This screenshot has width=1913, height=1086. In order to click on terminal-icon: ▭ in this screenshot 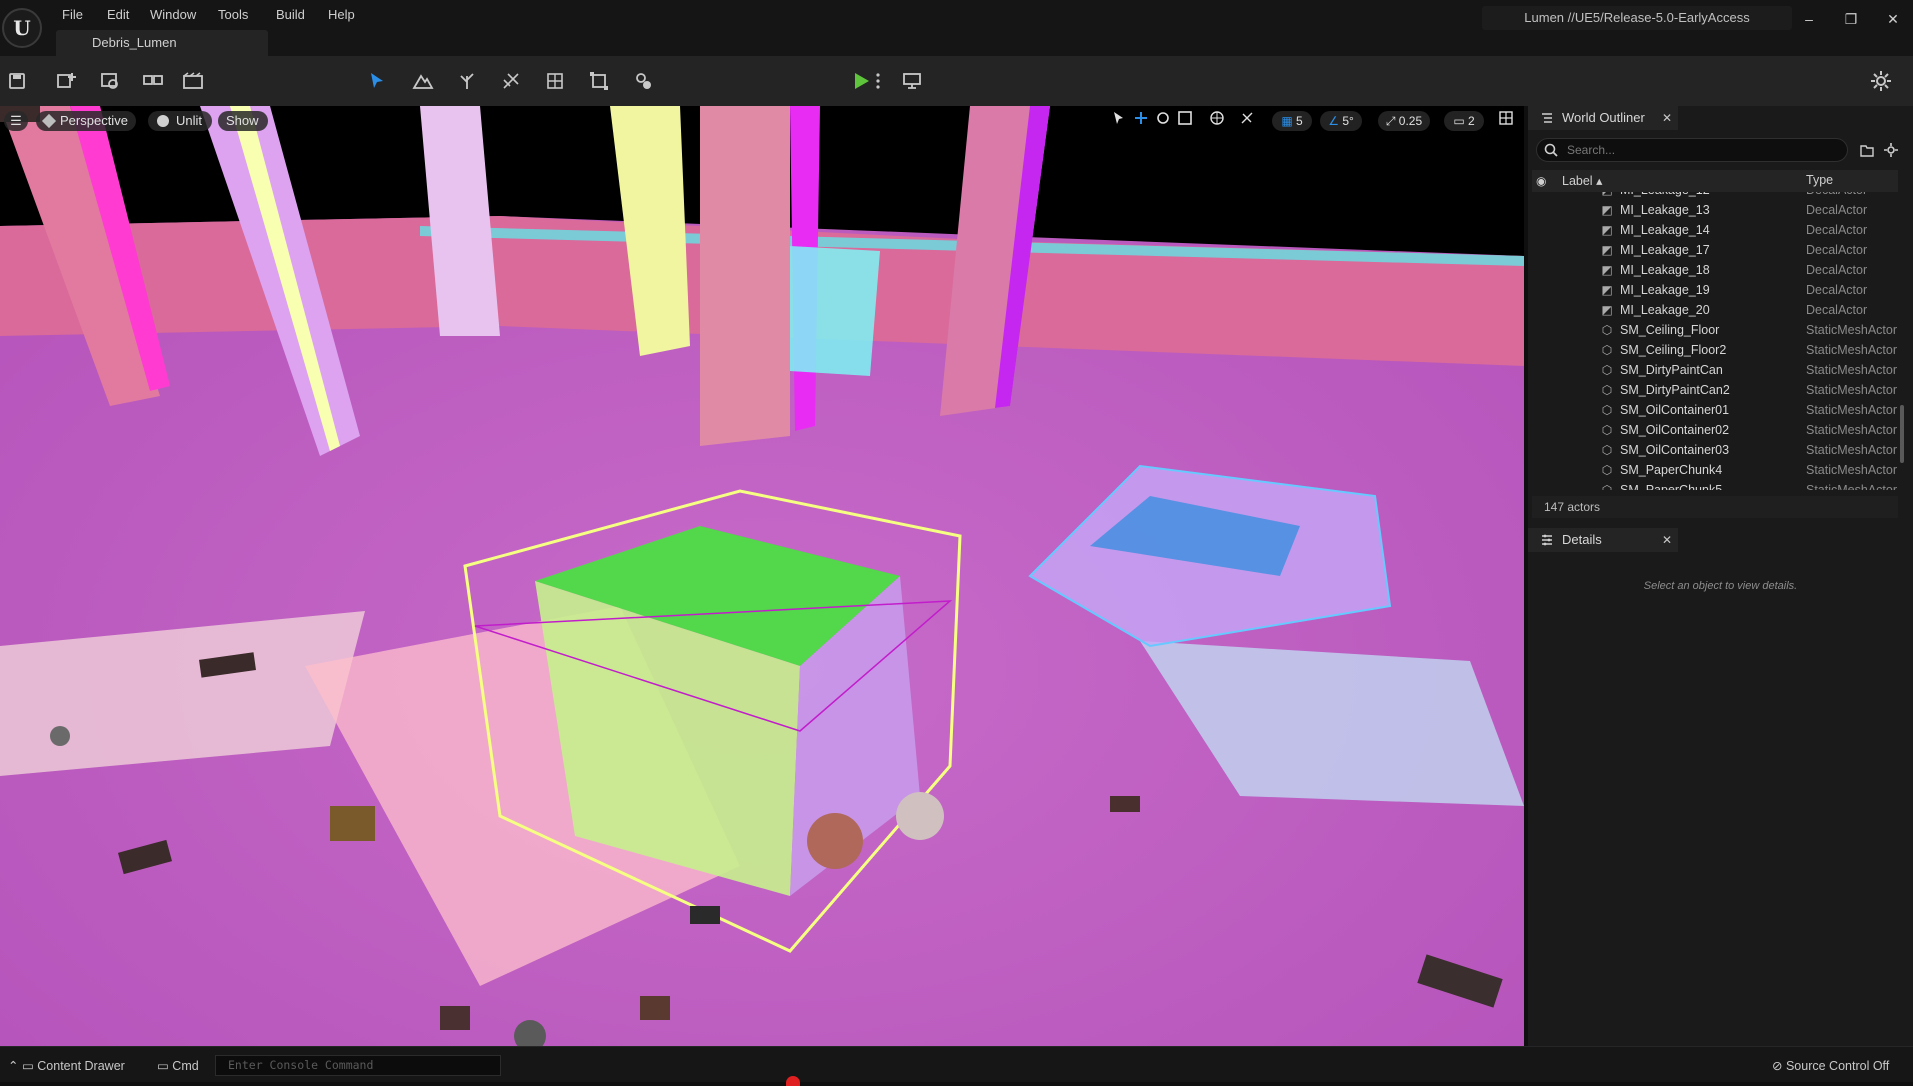, I will do `click(163, 1066)`.